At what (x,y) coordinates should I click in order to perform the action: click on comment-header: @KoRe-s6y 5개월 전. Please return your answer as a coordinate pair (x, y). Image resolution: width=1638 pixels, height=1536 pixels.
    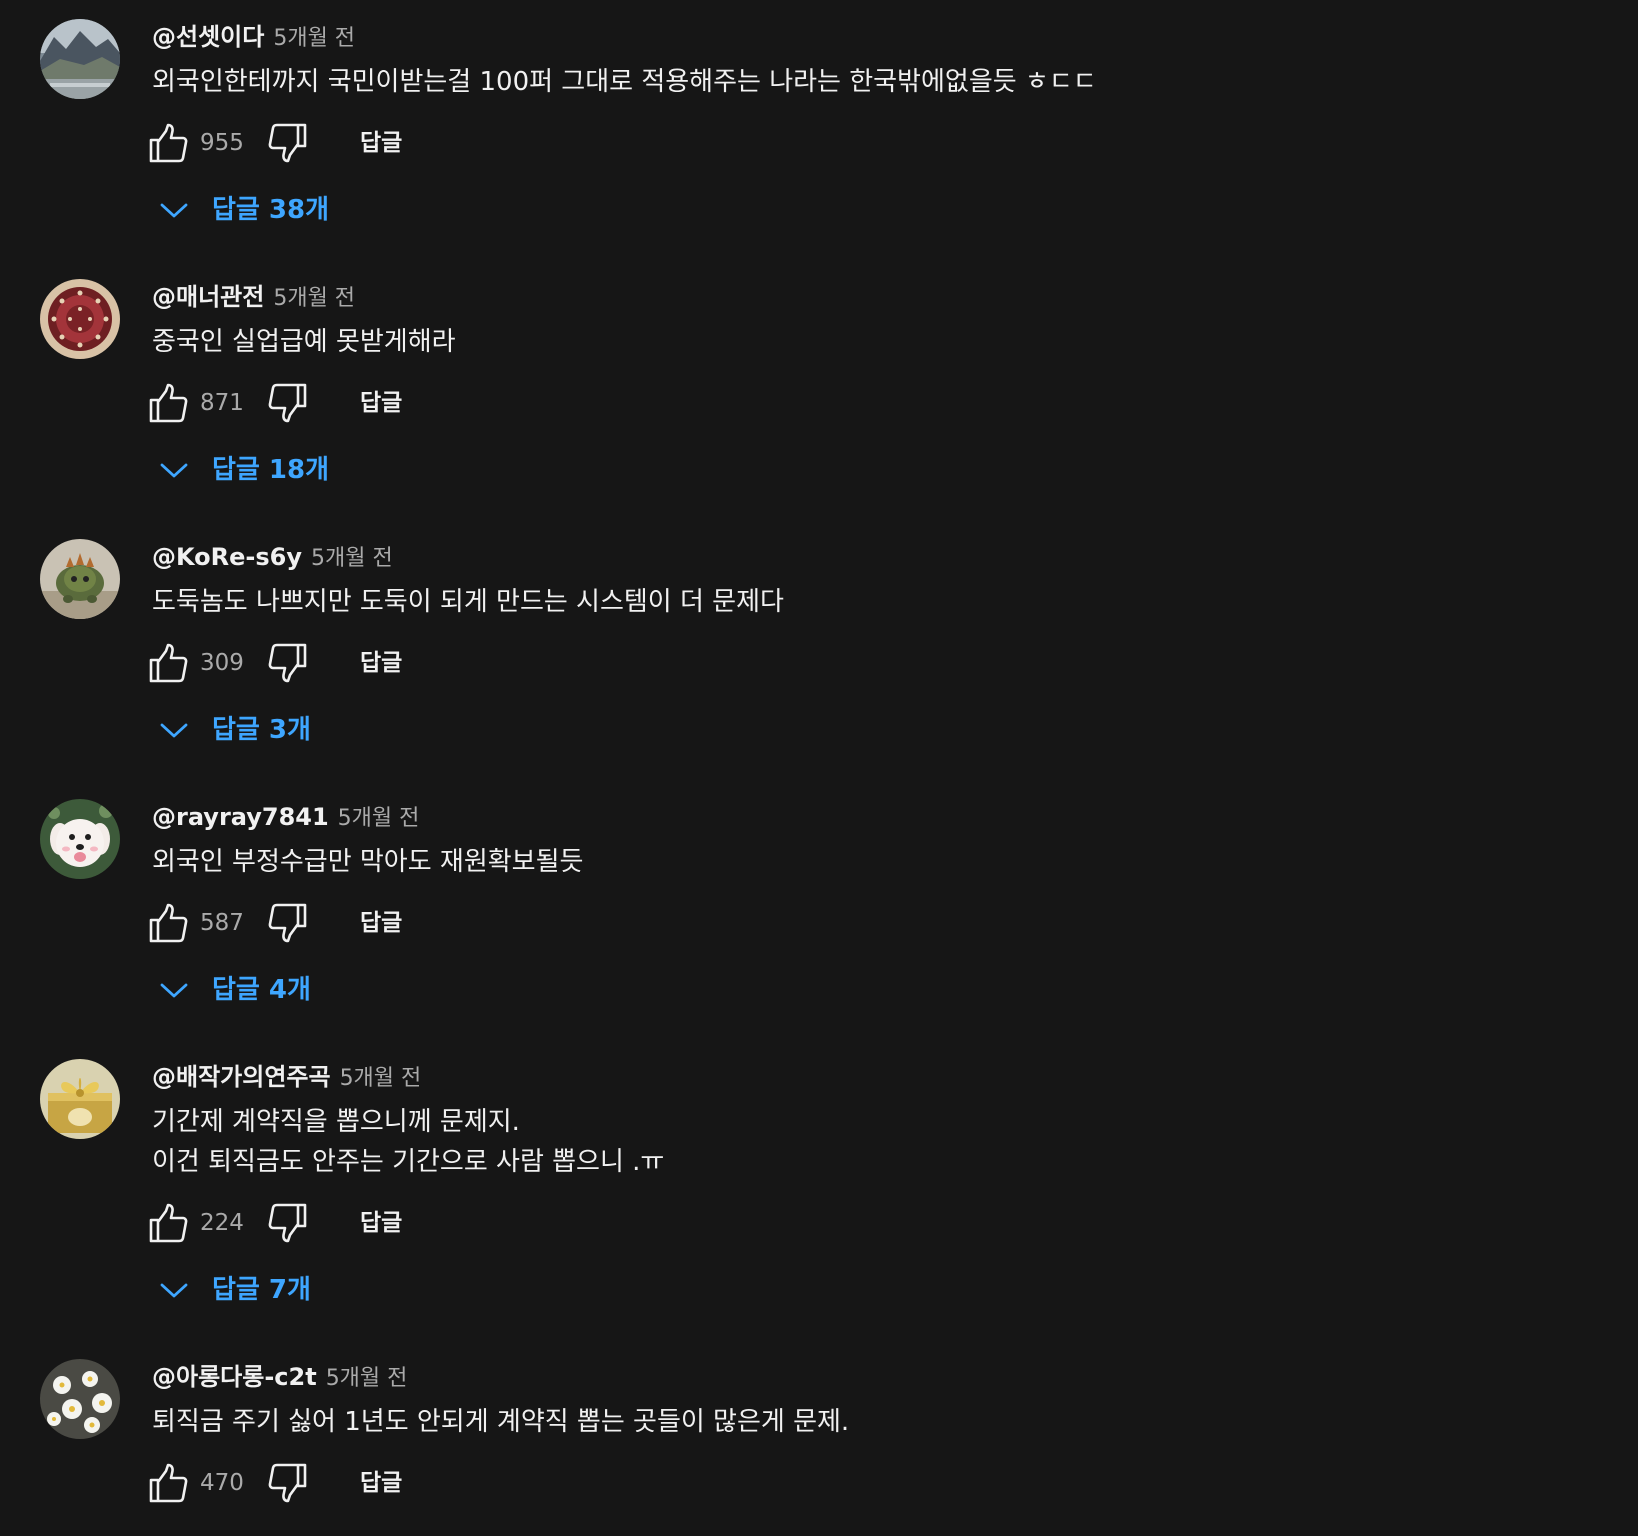
    Looking at the image, I should click on (272, 557).